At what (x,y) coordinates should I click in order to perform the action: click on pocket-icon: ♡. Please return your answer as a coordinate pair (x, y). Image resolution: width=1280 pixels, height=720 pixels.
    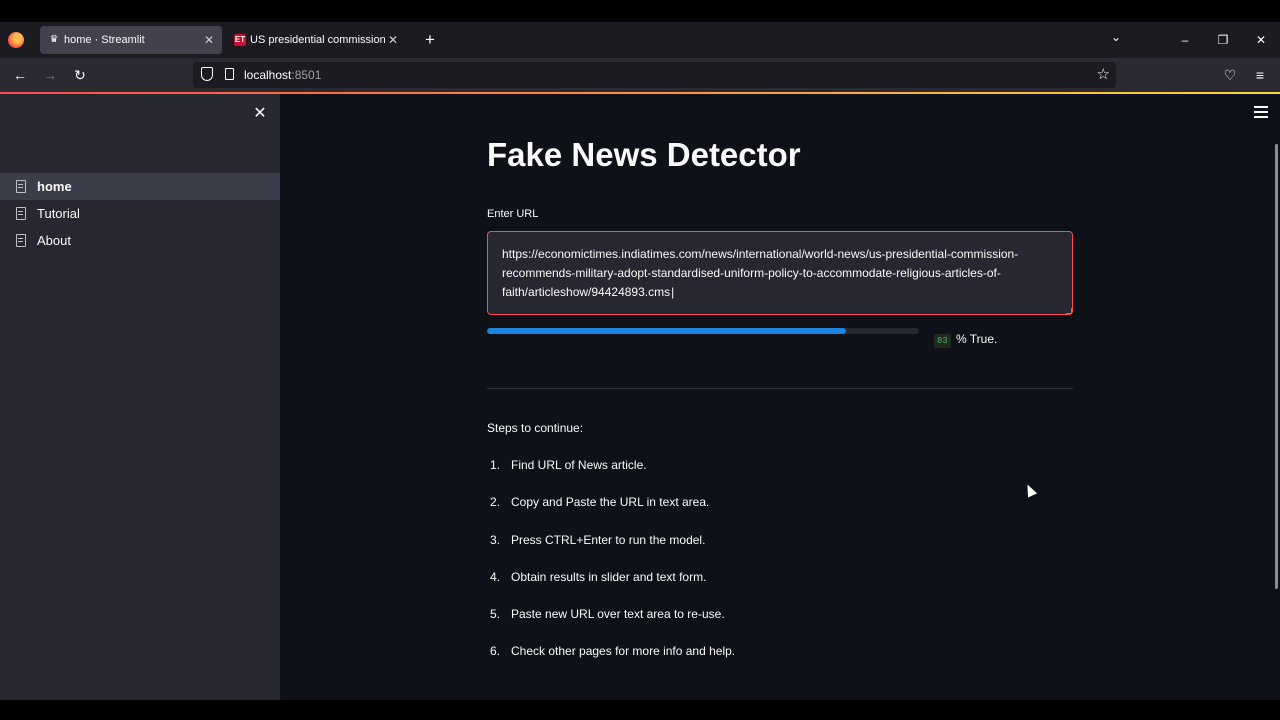
    Looking at the image, I should click on (1230, 75).